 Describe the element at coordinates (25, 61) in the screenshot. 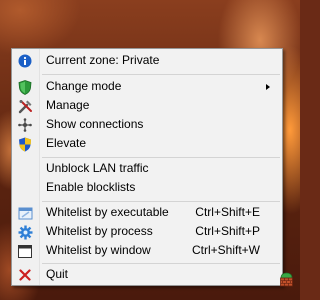

I see `info-icon` at that location.